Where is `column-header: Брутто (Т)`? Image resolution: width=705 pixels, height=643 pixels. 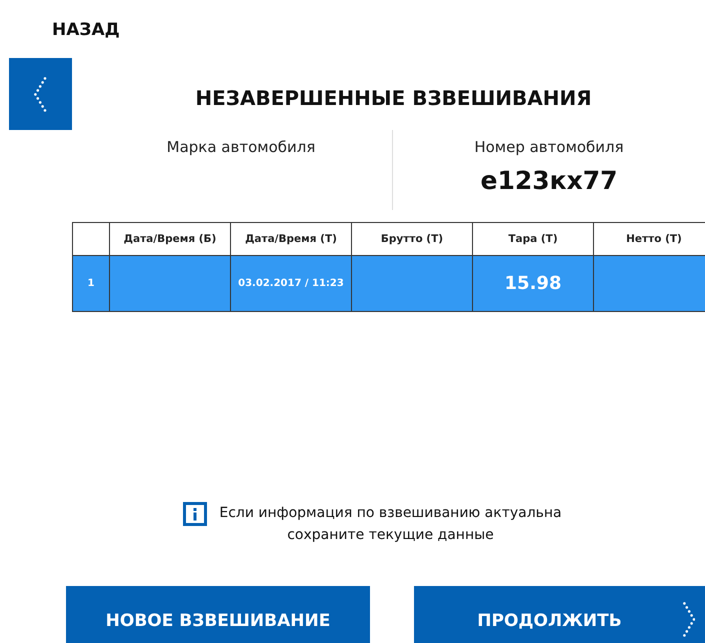
column-header: Брутто (Т) is located at coordinates (412, 239).